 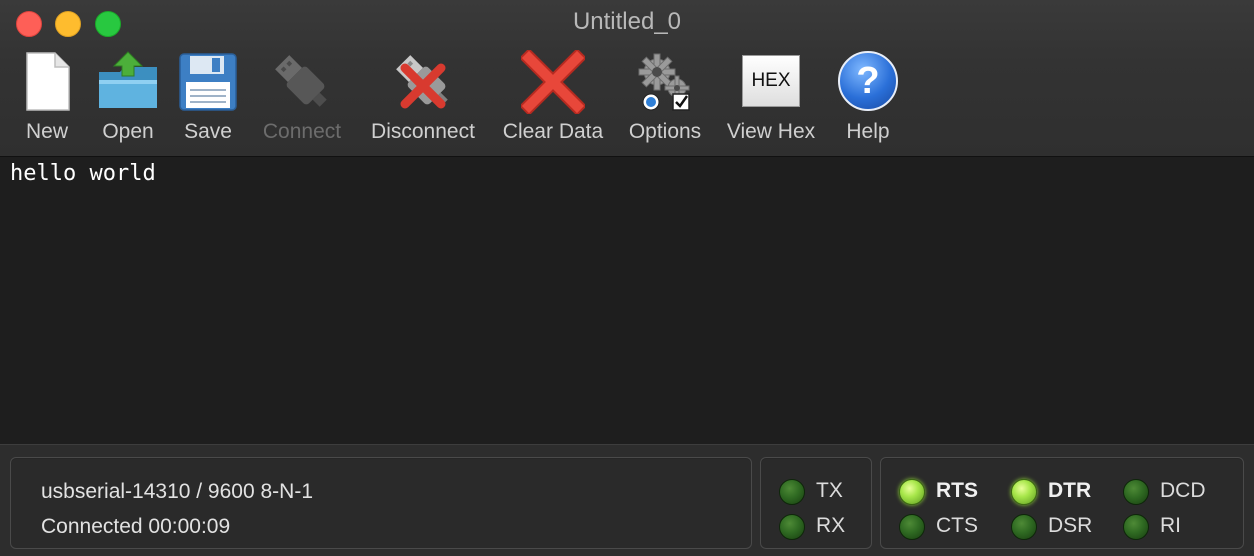 I want to click on tx-led, so click(x=792, y=492).